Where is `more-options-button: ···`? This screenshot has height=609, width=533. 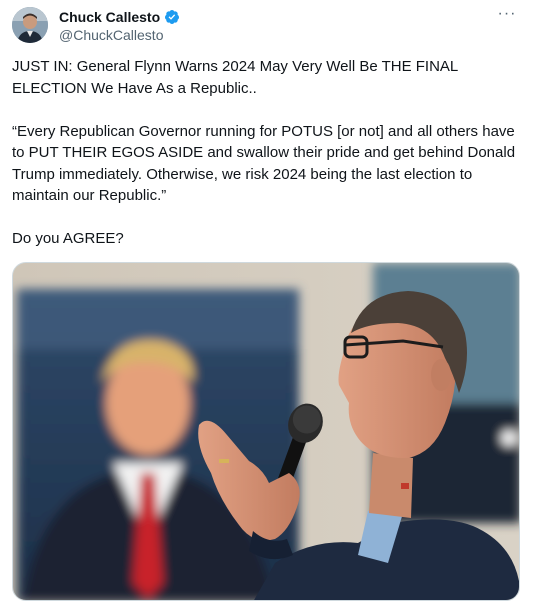
more-options-button: ··· is located at coordinates (507, 16).